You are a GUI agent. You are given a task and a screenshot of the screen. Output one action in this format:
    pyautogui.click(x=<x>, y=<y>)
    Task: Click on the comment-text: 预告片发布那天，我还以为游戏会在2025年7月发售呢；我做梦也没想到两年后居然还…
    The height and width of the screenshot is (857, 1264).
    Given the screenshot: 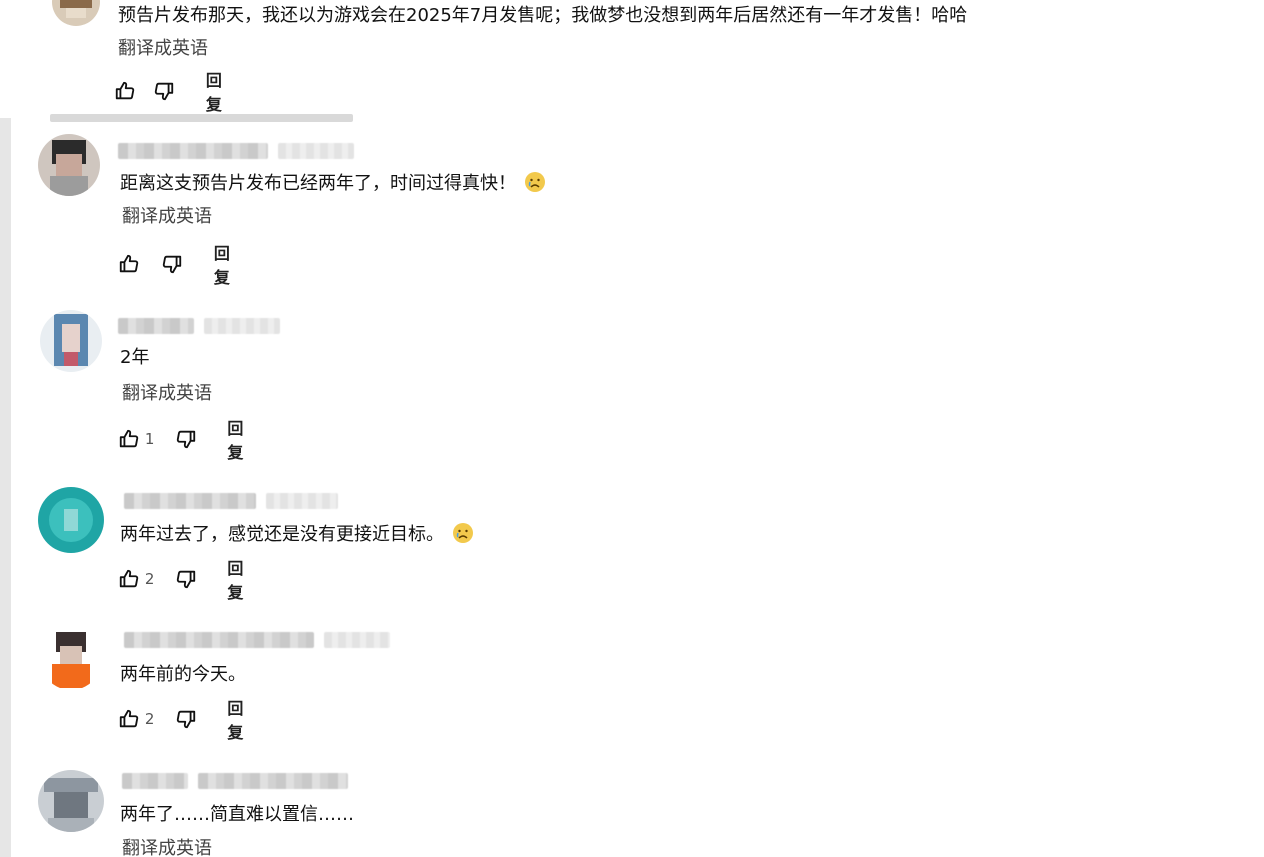 What is the action you would take?
    pyautogui.click(x=543, y=15)
    